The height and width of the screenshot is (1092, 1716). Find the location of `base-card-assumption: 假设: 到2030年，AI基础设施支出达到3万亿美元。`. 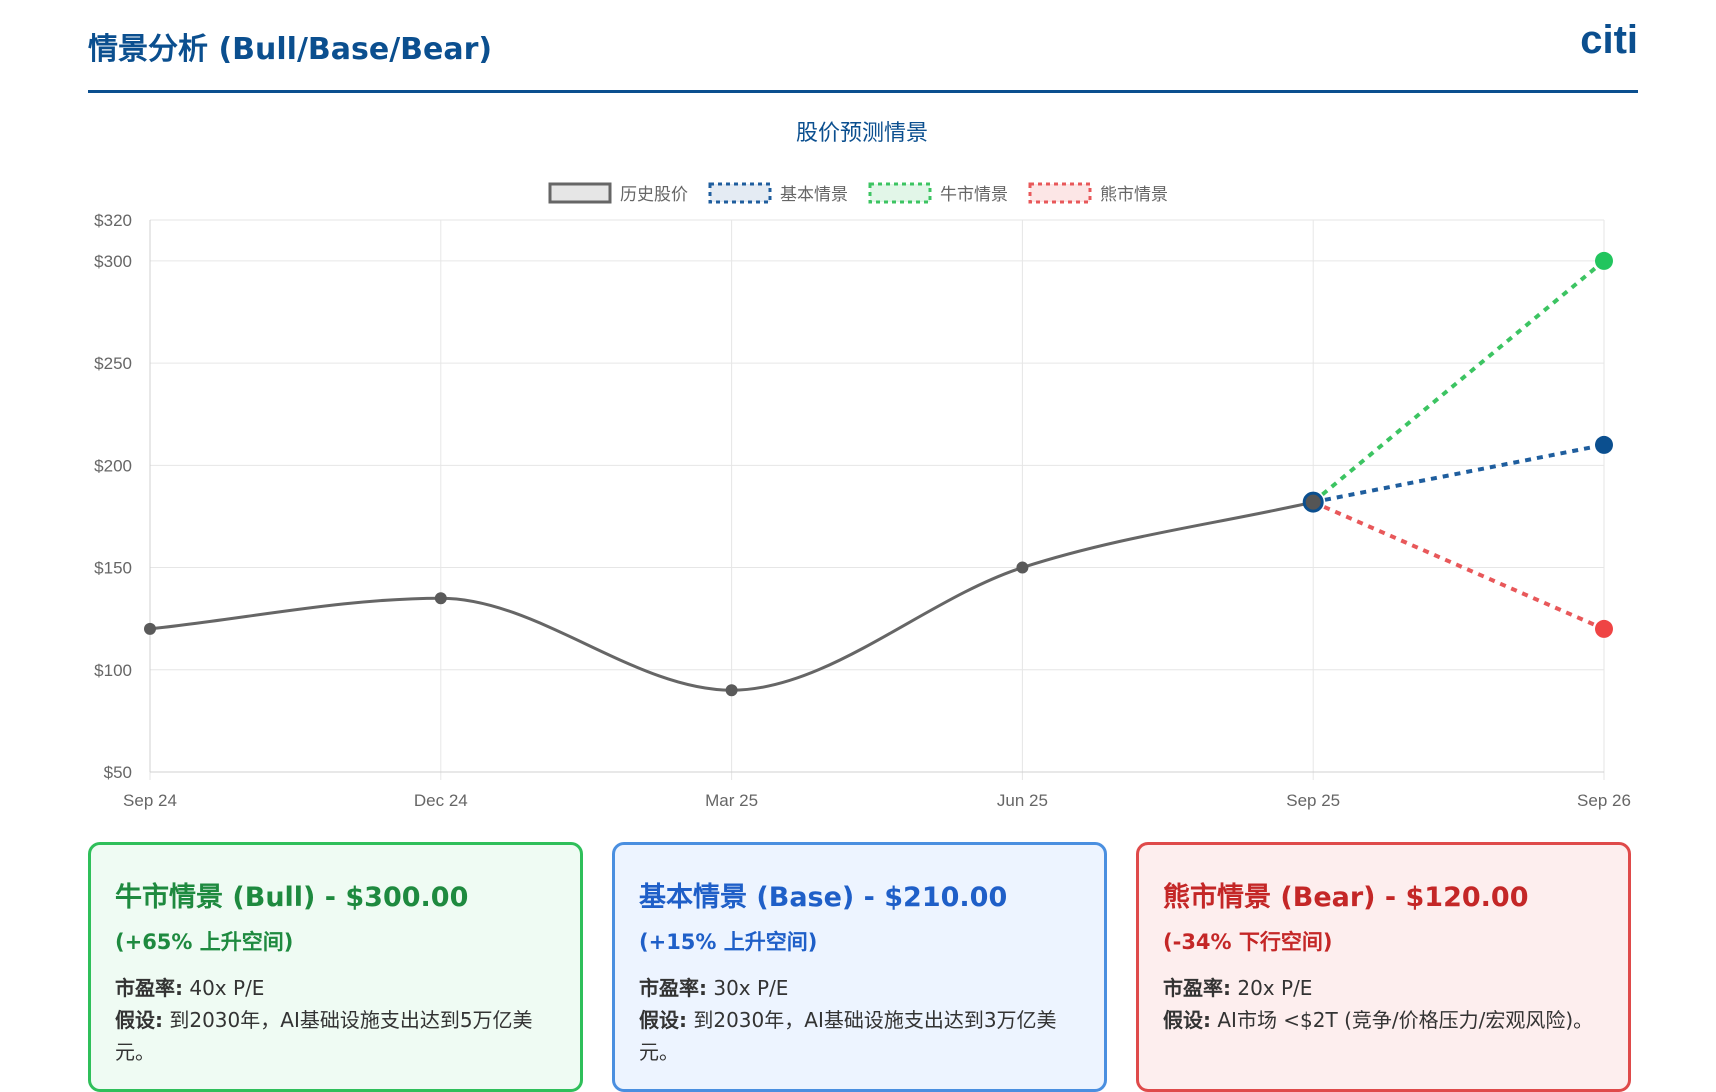

base-card-assumption: 假设: 到2030年，AI基础设施支出达到3万亿美元。 is located at coordinates (848, 1036).